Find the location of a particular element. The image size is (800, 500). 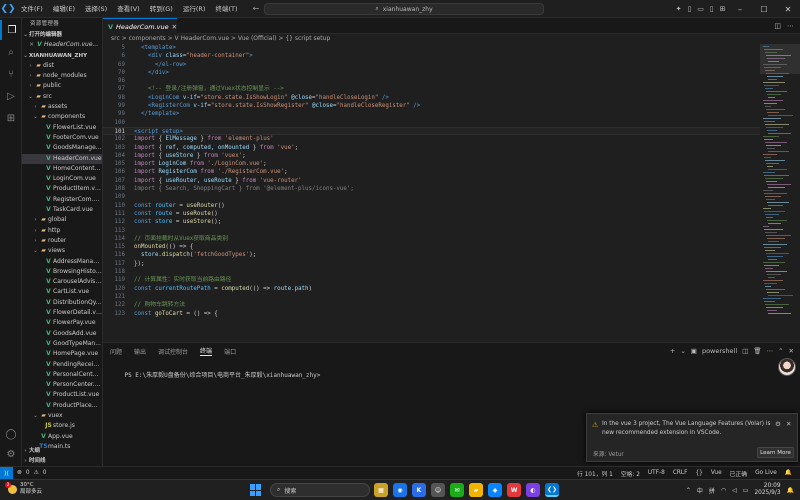

file-item: V App.vue is located at coordinates (62, 437).